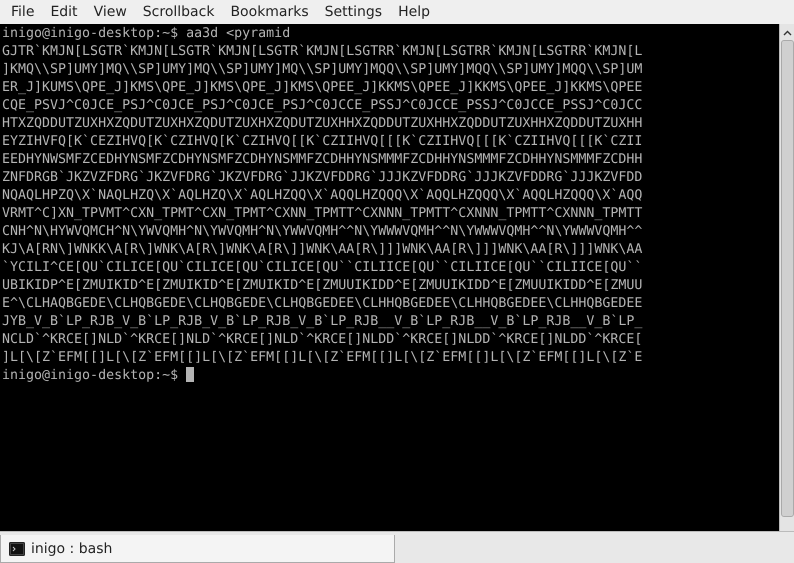  What do you see at coordinates (323, 286) in the screenshot?
I see `terminal-line: UBIKIDP^E[ZMUIKID^E[ZMUIKID^E[ZMUIKID^E[ZMUUIKIDD^E[ZMUUIKIDD^E[ZMUUIKIDD^E[ZMUU` at bounding box center [323, 286].